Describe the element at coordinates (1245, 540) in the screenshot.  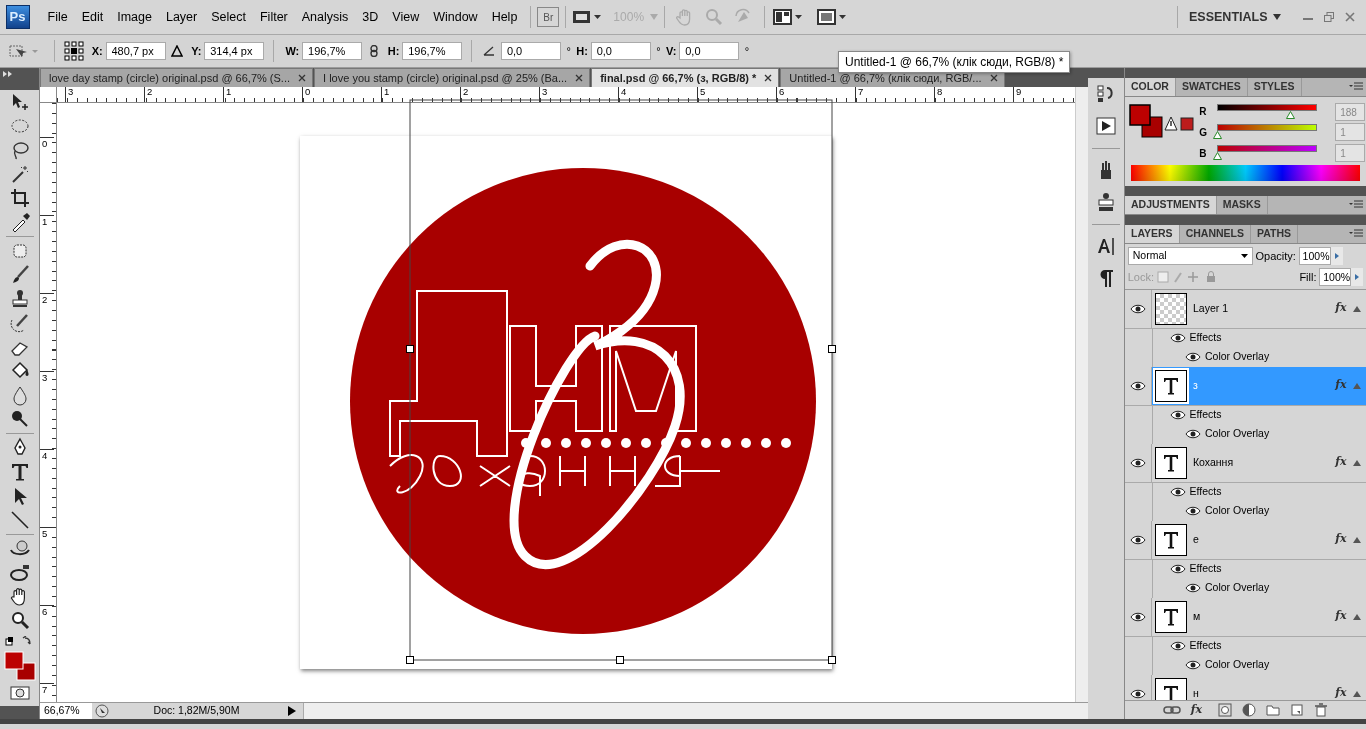
I see `layer-row: е fx` at that location.